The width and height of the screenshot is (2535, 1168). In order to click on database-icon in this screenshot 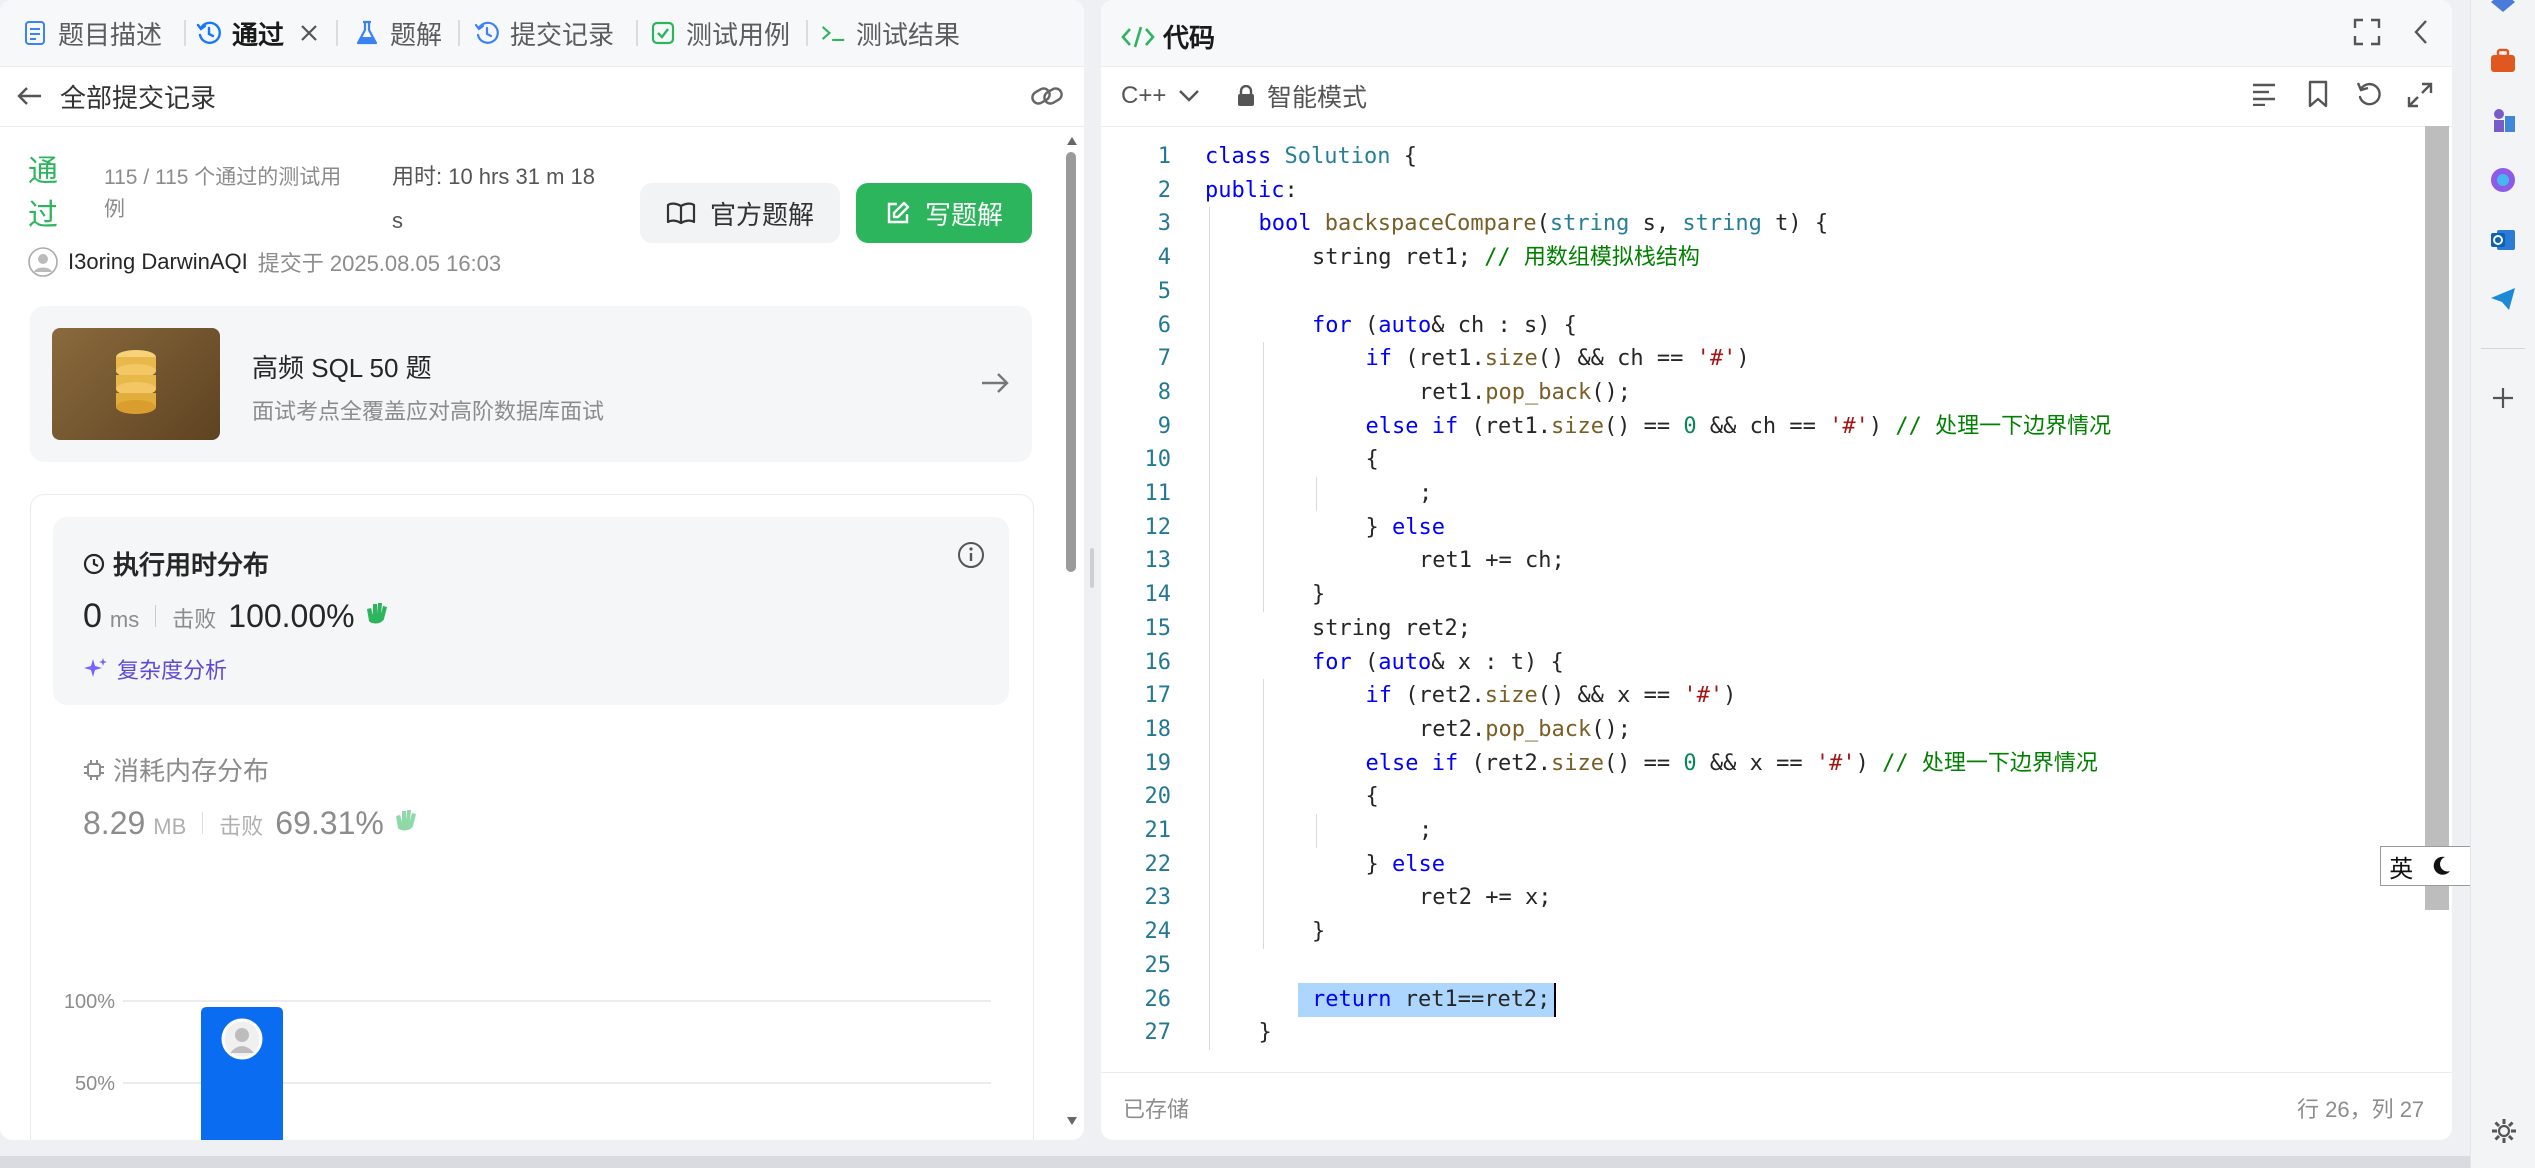, I will do `click(136, 384)`.